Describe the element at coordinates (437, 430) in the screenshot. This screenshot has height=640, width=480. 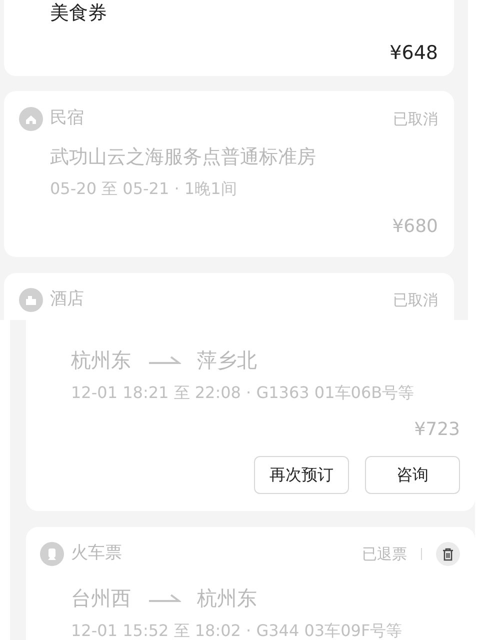
I see `price-label: ¥723` at that location.